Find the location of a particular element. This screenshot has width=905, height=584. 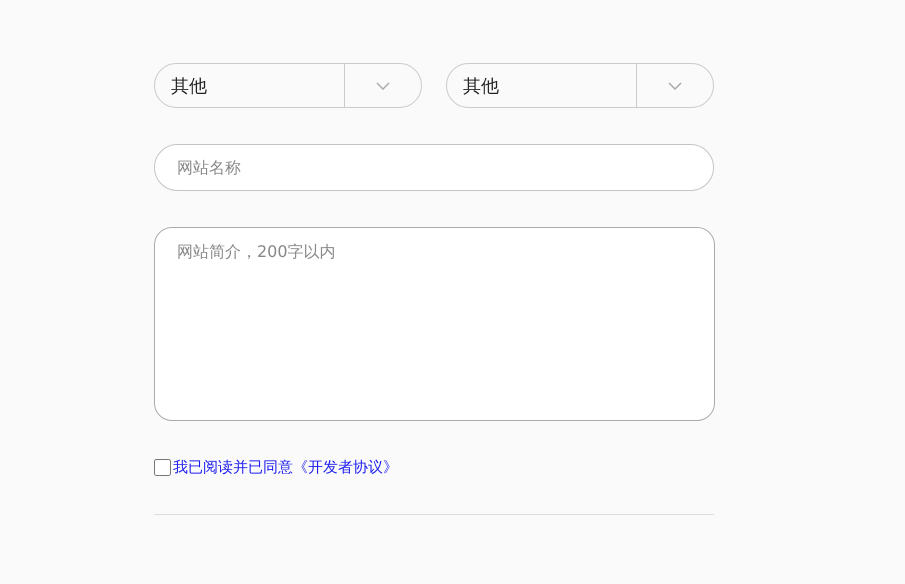

agreement-link: 我已阅读并已同意《开发者协议》 is located at coordinates (285, 467).